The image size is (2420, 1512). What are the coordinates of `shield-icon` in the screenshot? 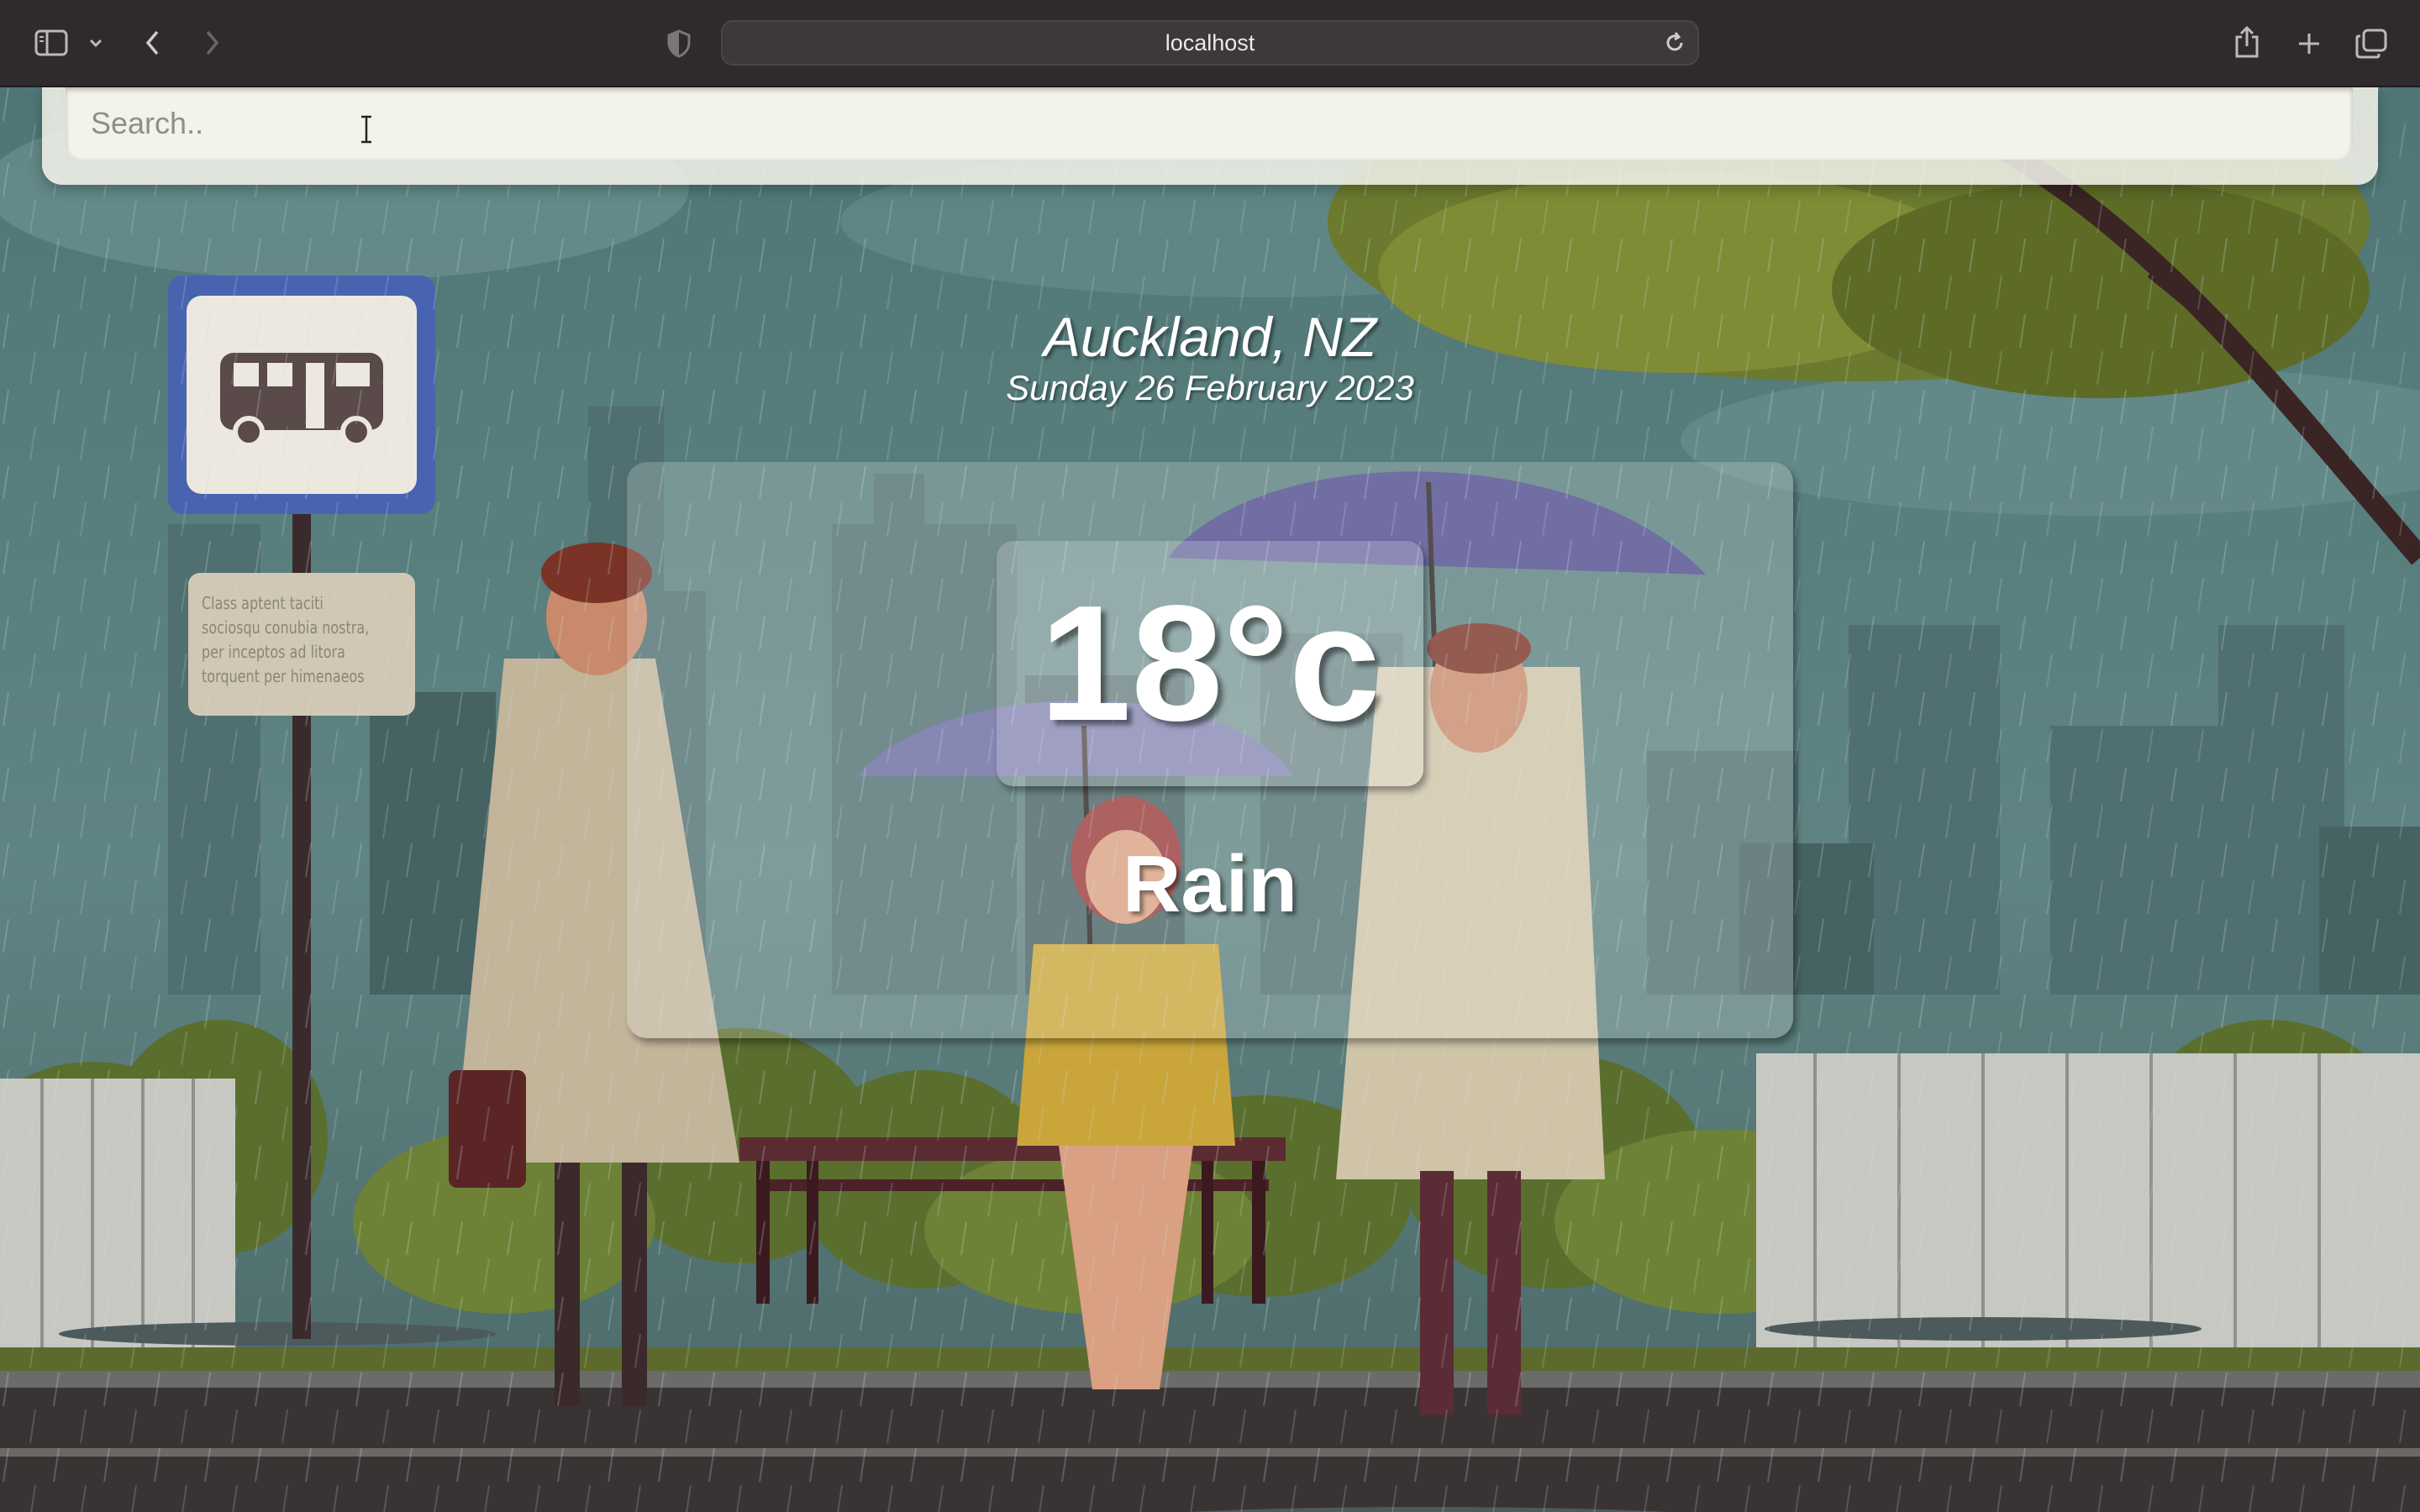 It's located at (679, 43).